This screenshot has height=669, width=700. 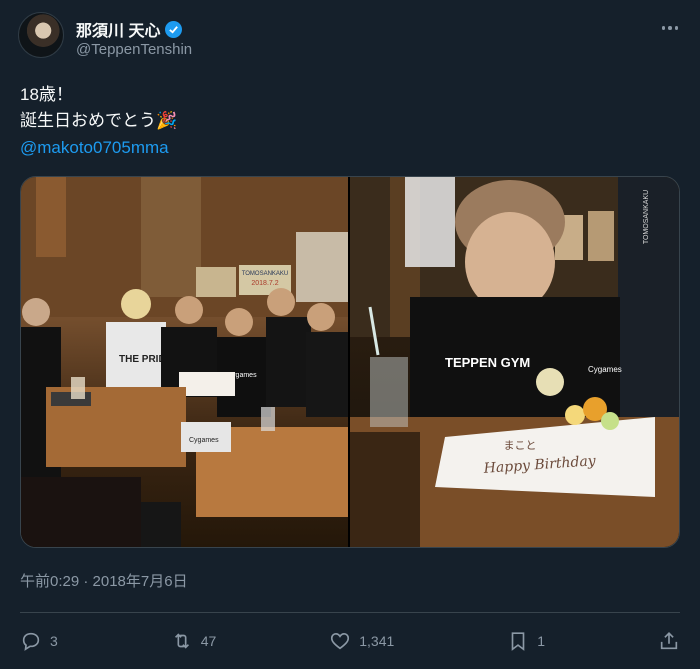 What do you see at coordinates (181, 641) in the screenshot?
I see `retweet-icon` at bounding box center [181, 641].